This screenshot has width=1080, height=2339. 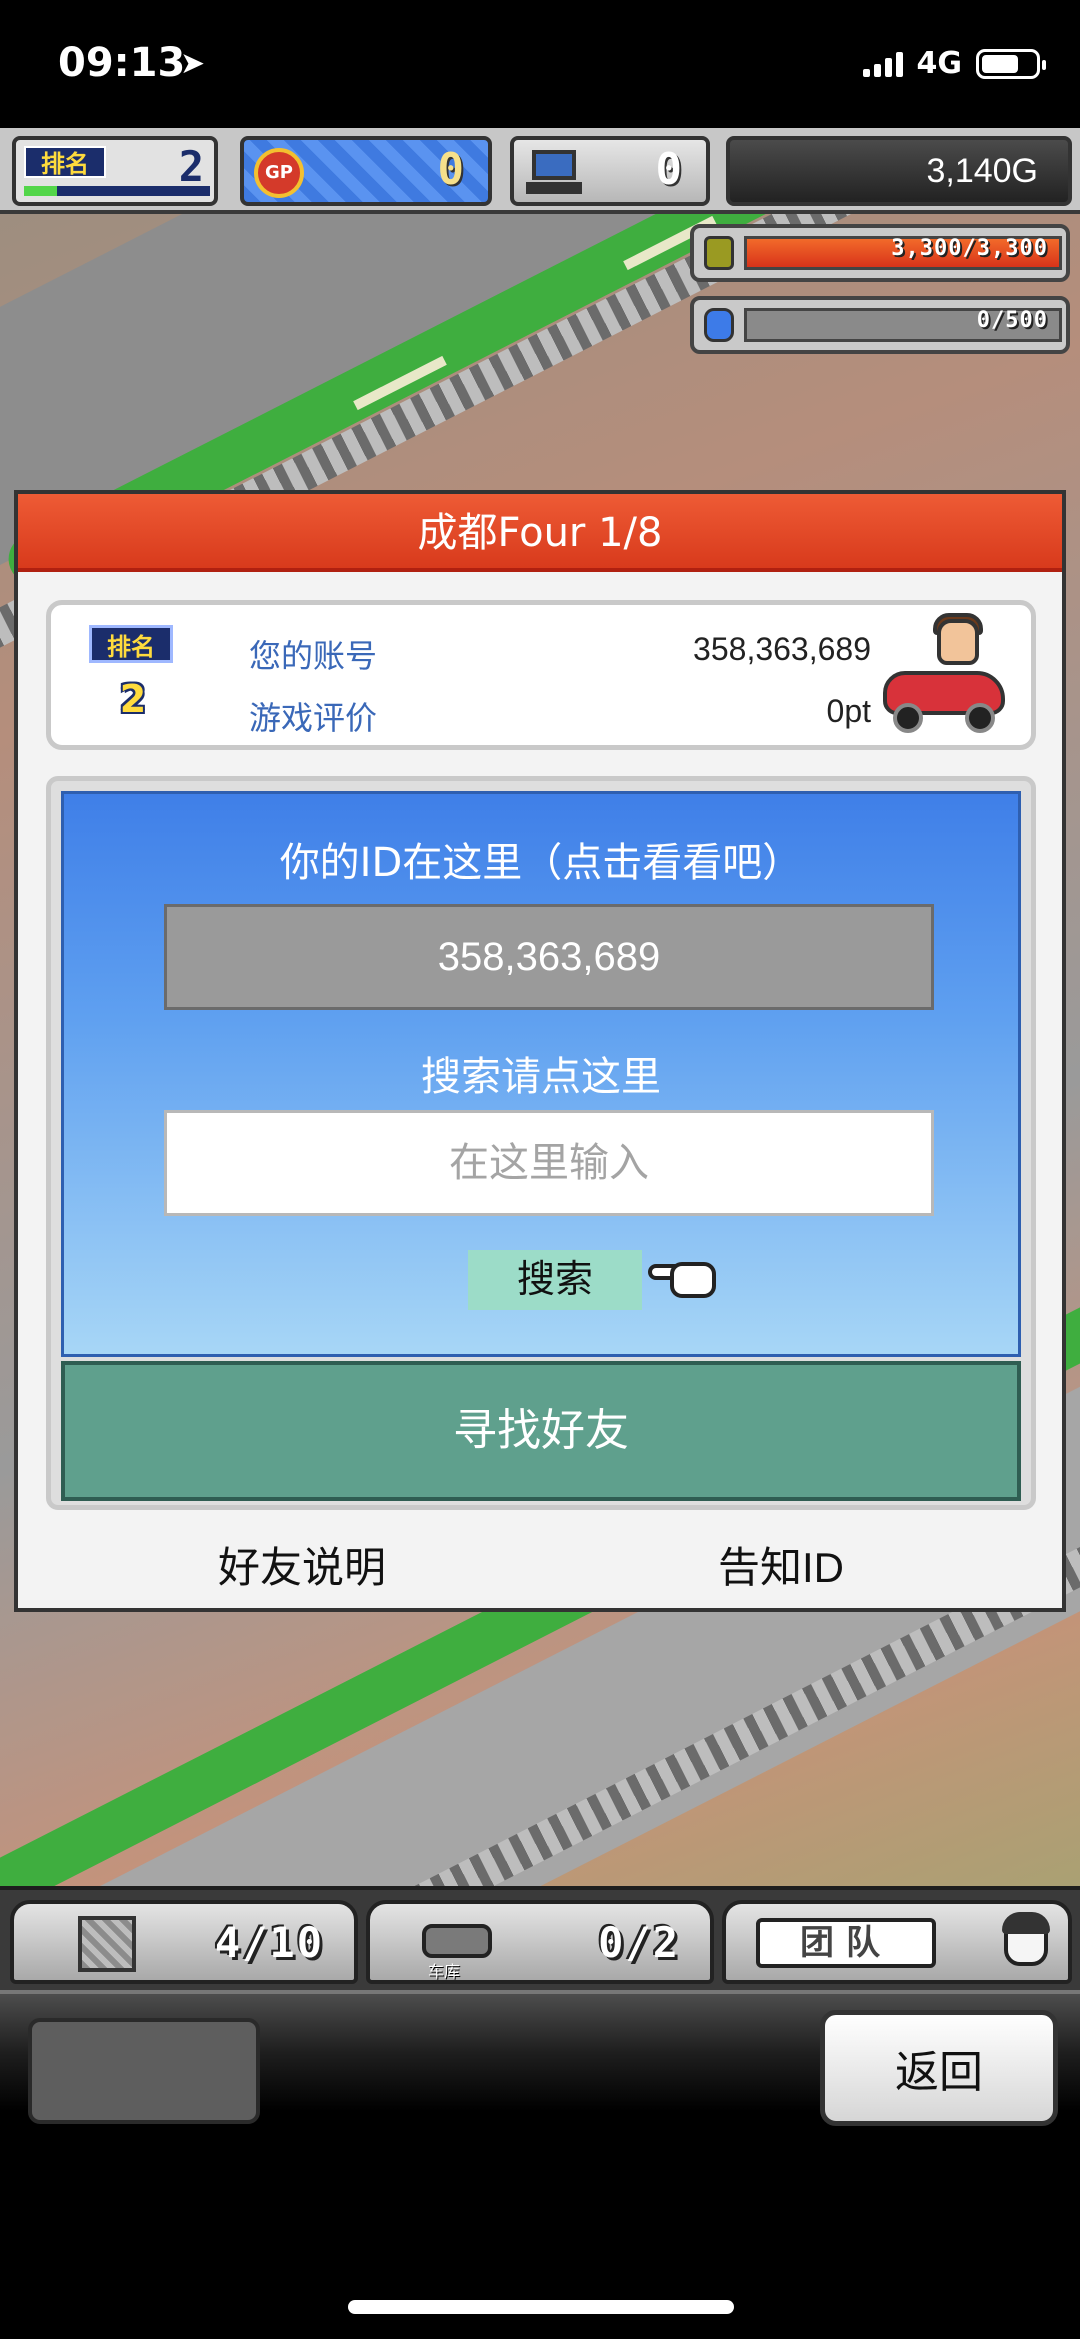 What do you see at coordinates (540, 2090) in the screenshot?
I see `bottom-nav: 返回` at bounding box center [540, 2090].